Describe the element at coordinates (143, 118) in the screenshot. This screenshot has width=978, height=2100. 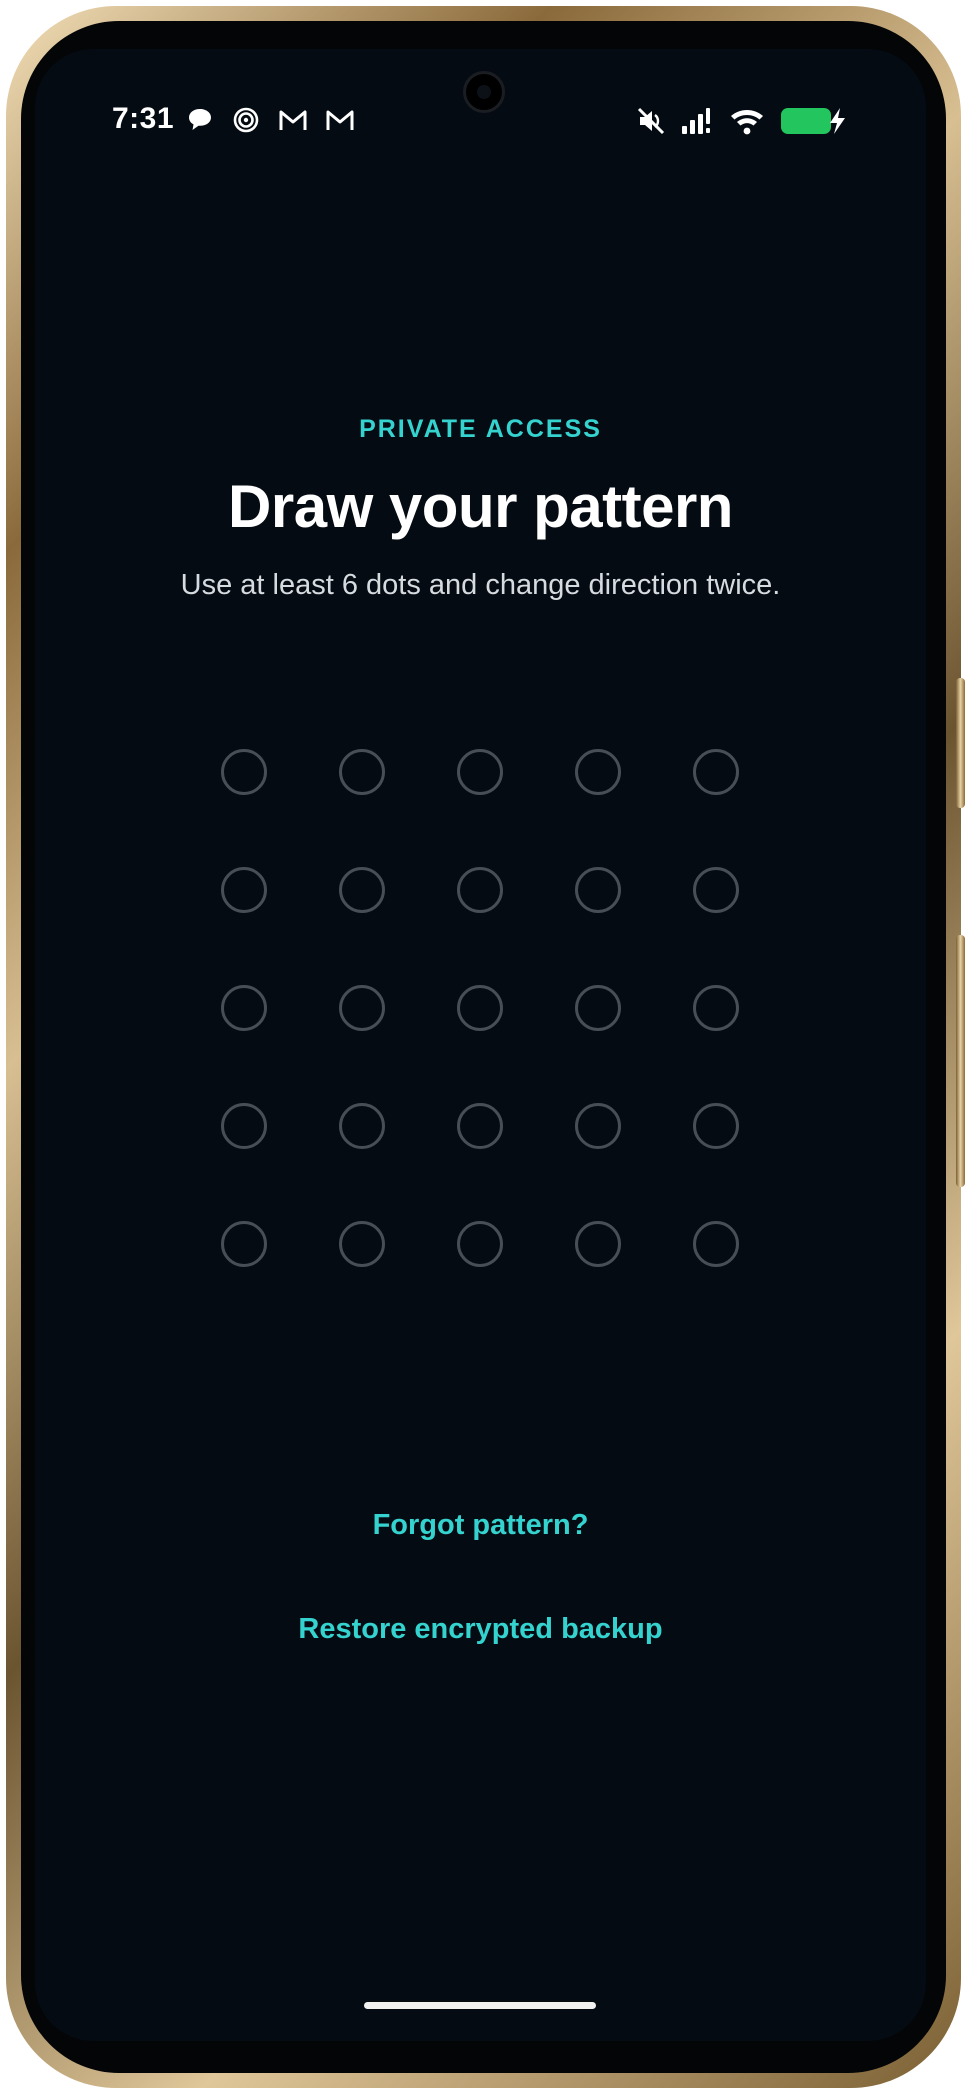
I see `status-time: 7:31` at that location.